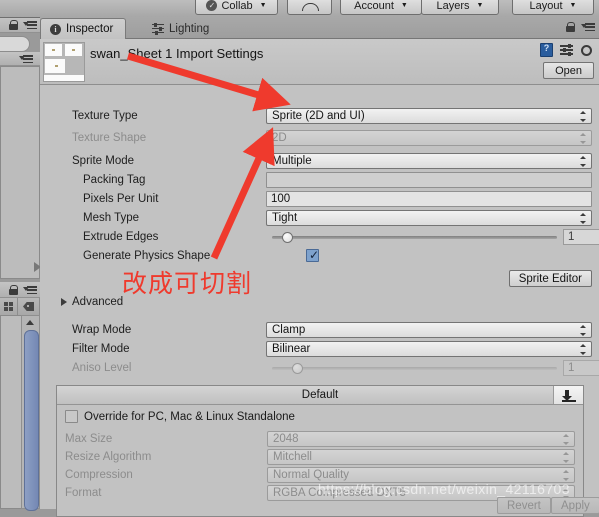  I want to click on project-scrollbar-thumb, so click(31, 420).